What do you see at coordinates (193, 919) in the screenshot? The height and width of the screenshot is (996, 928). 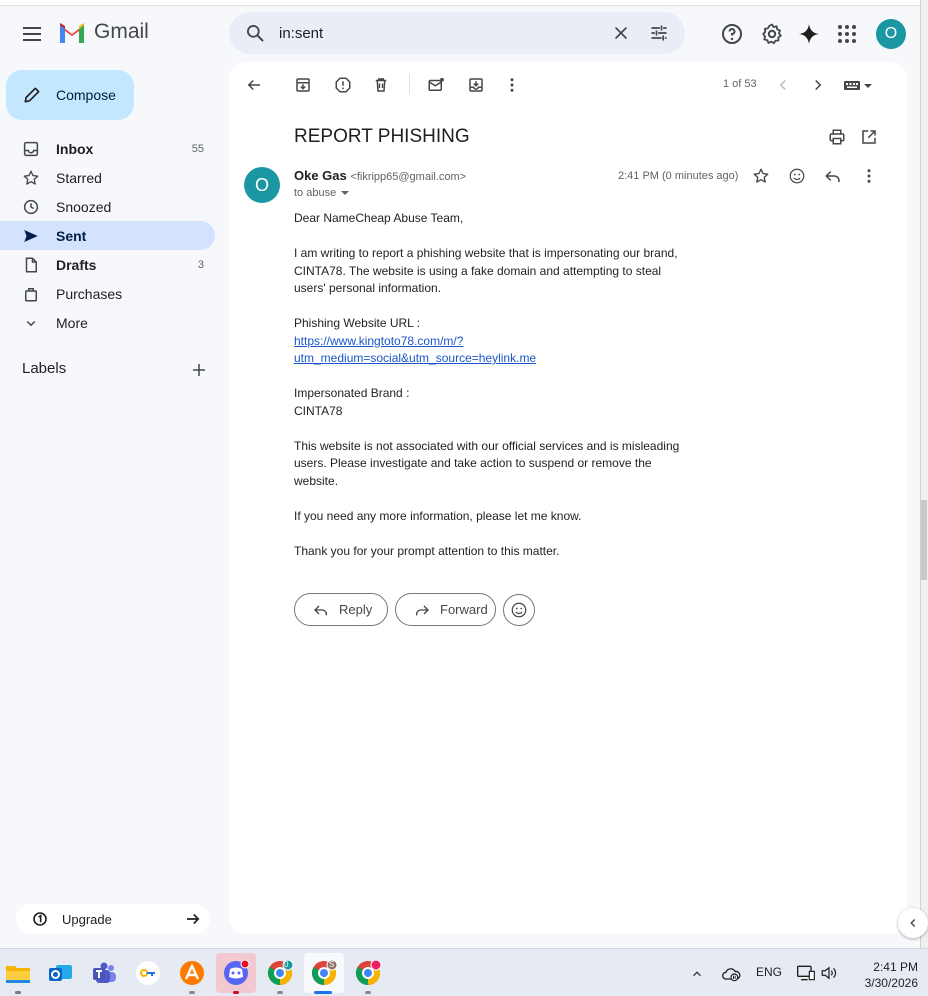 I see `arrow-right-icon` at bounding box center [193, 919].